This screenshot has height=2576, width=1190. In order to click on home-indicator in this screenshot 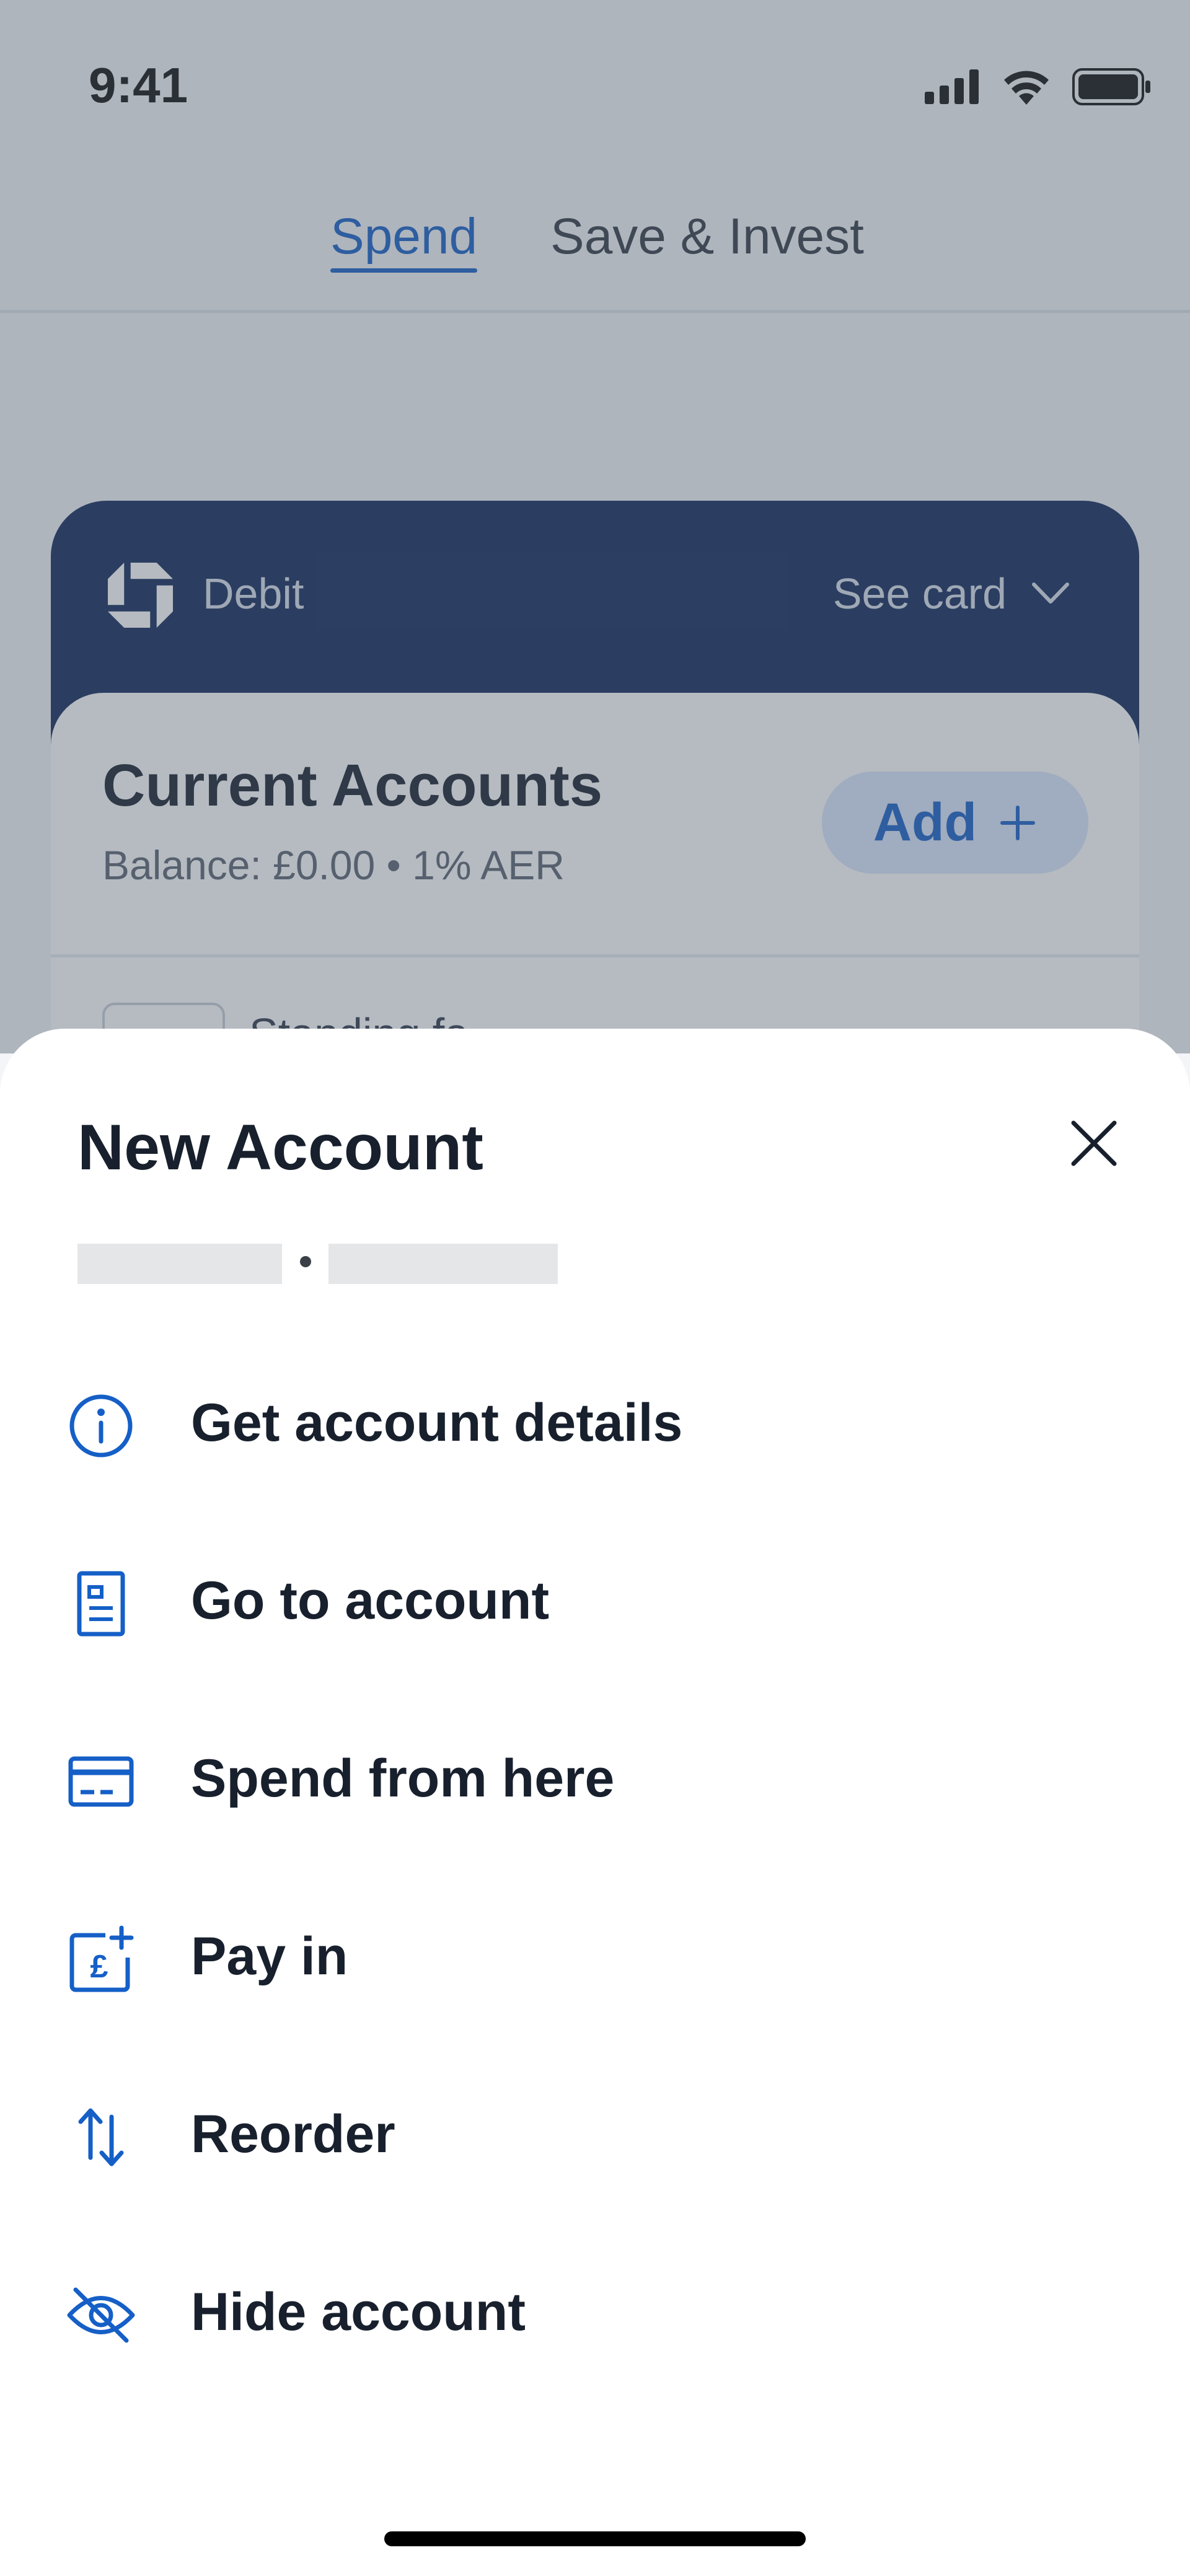, I will do `click(595, 2538)`.